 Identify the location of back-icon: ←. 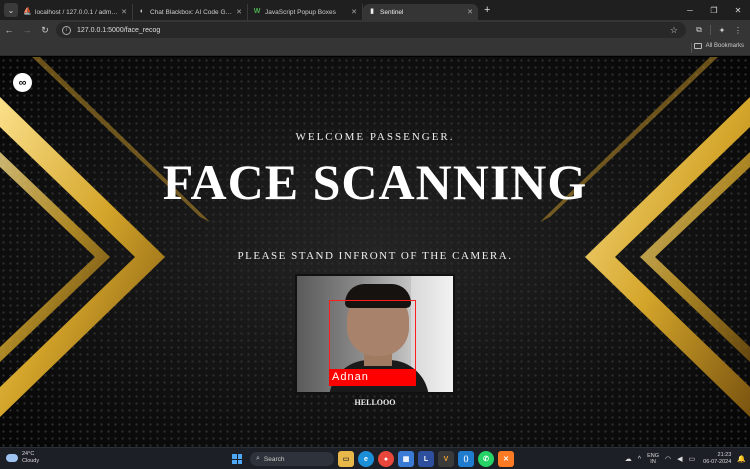
(9, 30).